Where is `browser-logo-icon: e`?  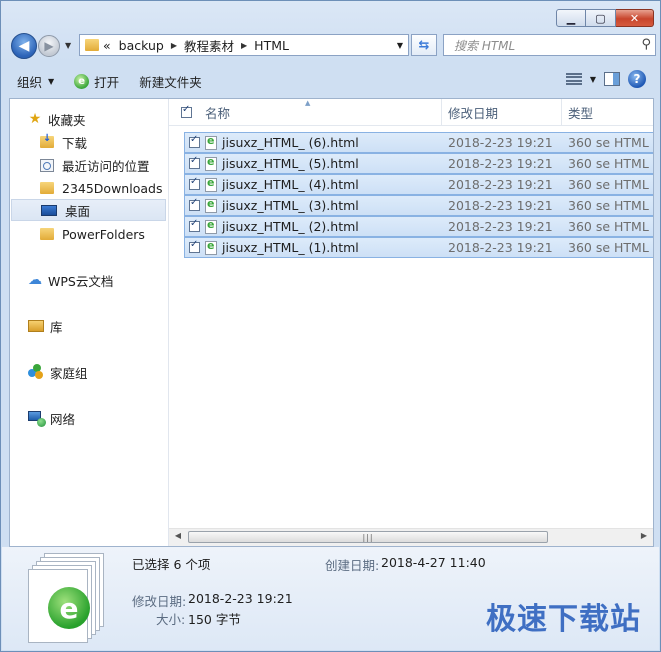 browser-logo-icon: e is located at coordinates (69, 608).